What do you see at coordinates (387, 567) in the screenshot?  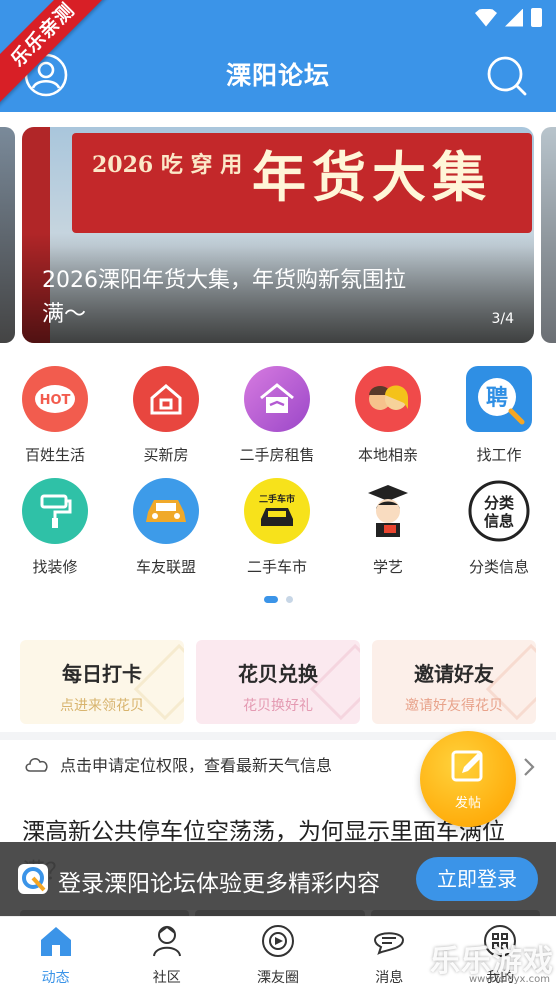 I see `grid-label: 学艺` at bounding box center [387, 567].